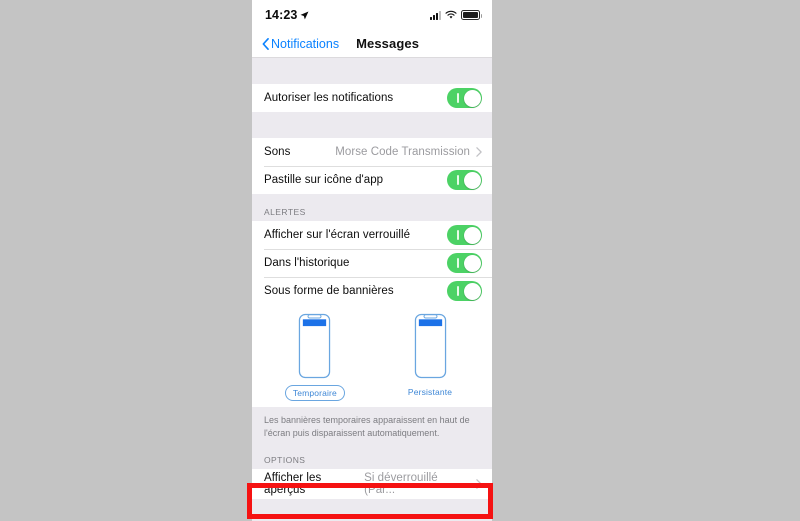 The width and height of the screenshot is (800, 521). I want to click on toggle-dans-lhistorique, so click(464, 263).